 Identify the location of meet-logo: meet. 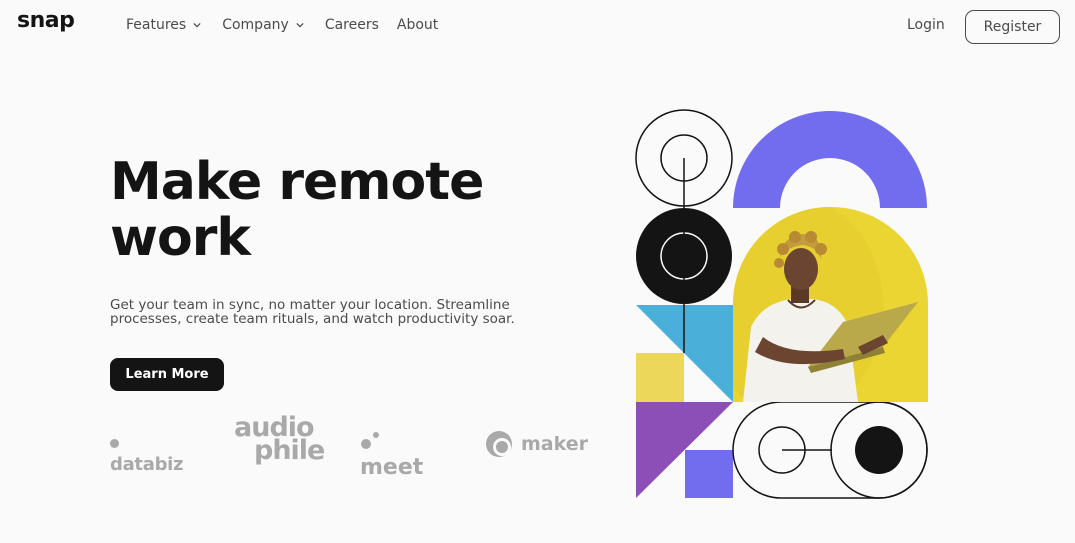
(391, 455).